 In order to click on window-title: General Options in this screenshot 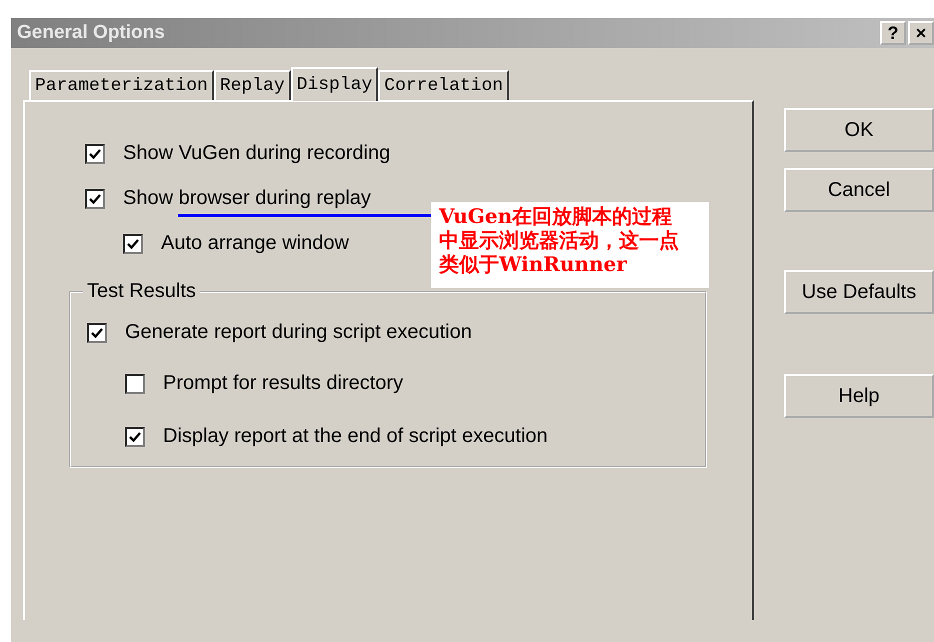, I will do `click(91, 33)`.